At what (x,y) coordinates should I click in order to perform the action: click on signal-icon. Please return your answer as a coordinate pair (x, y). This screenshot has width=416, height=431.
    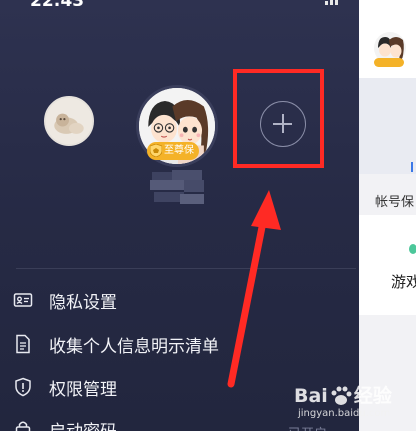
    Looking at the image, I should click on (332, 2).